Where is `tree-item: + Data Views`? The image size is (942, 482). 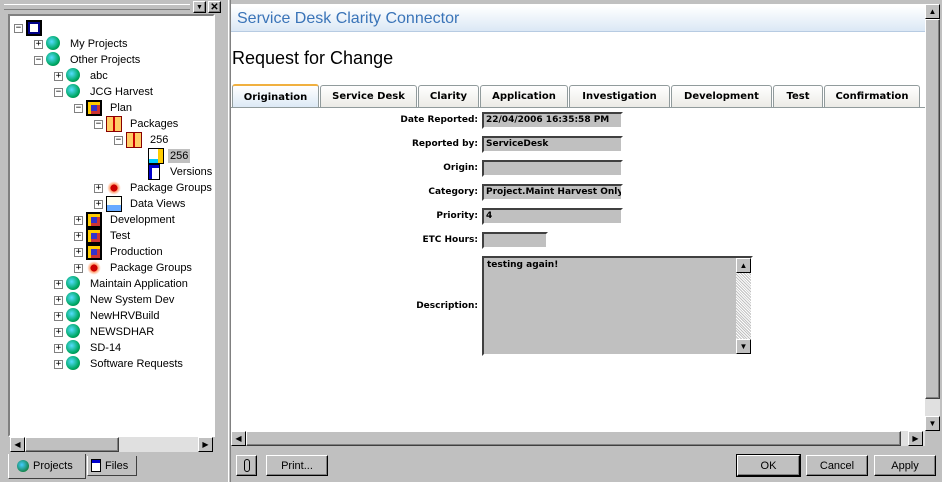
tree-item: + Data Views is located at coordinates (111, 204).